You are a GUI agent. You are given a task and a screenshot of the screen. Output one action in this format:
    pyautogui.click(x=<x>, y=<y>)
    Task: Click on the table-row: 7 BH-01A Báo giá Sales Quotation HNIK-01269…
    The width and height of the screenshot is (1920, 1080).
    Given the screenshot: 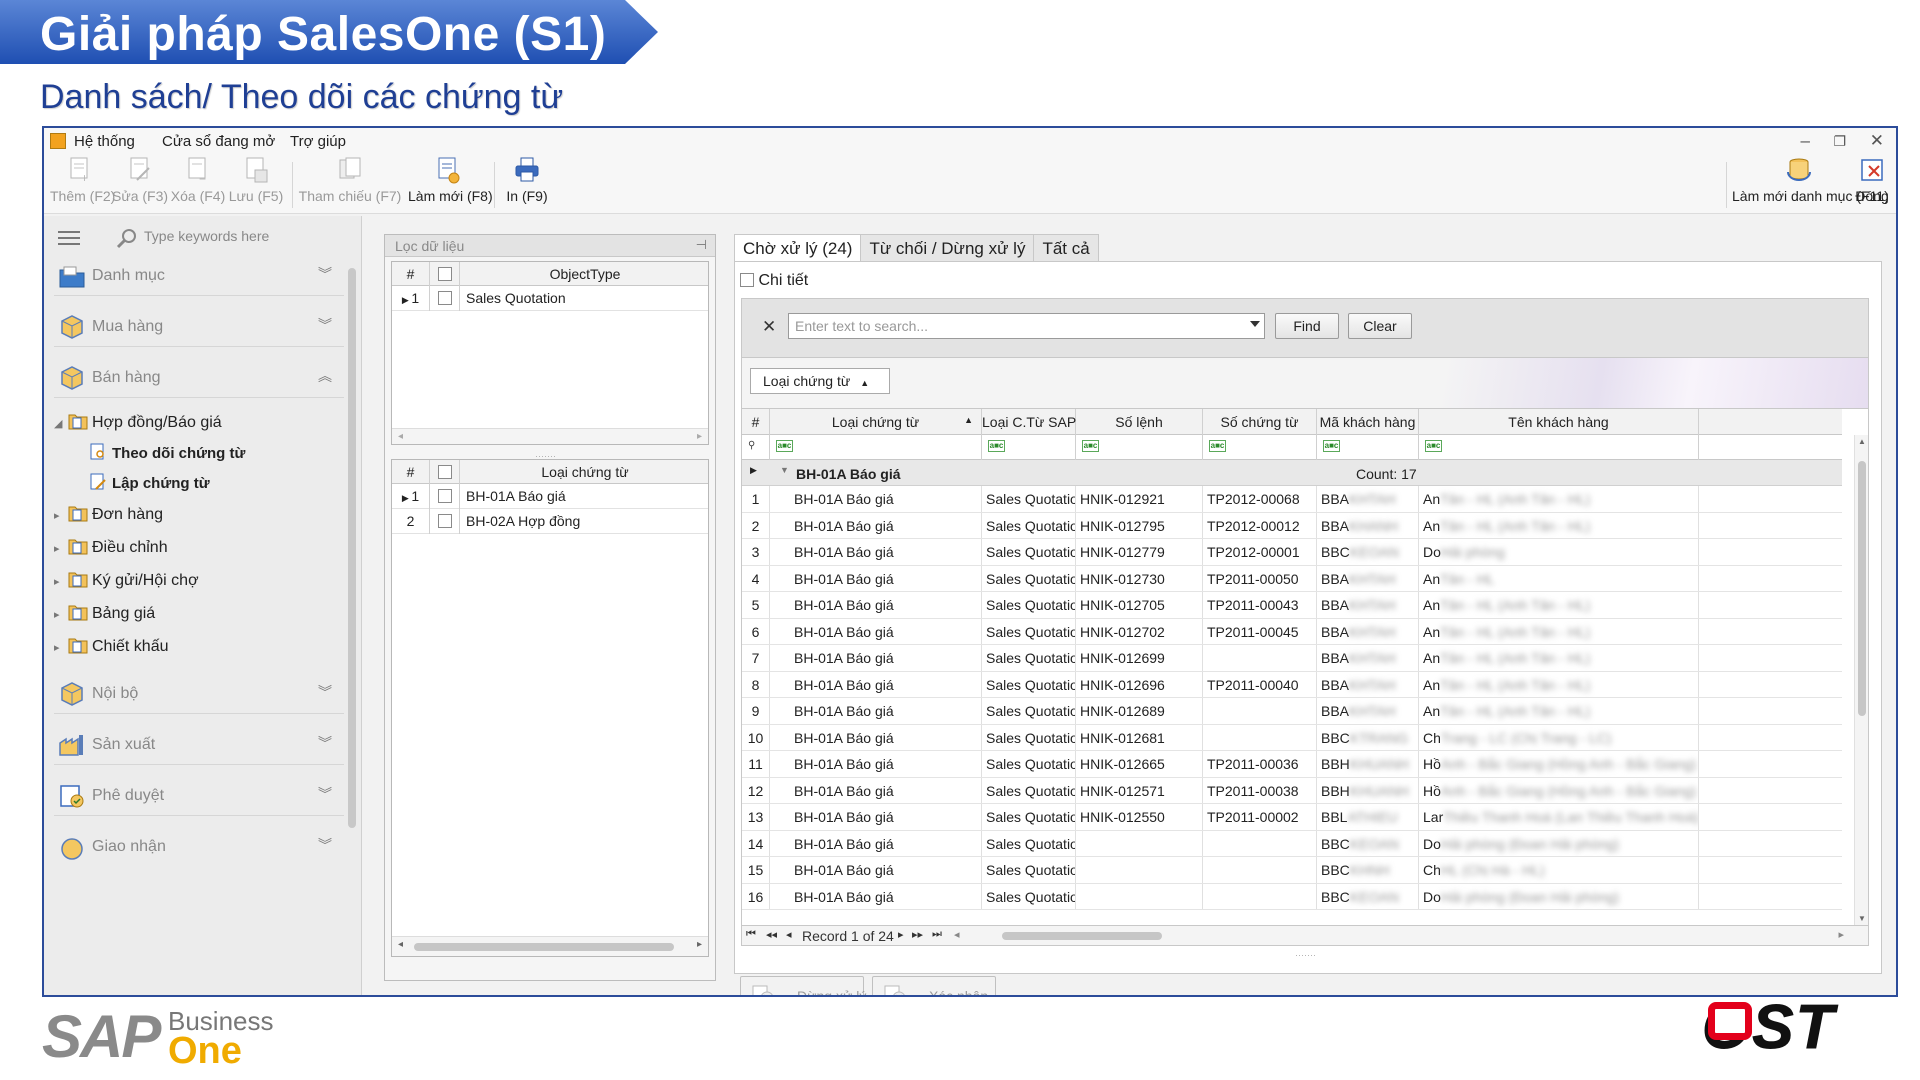 What is the action you would take?
    pyautogui.click(x=1292, y=658)
    